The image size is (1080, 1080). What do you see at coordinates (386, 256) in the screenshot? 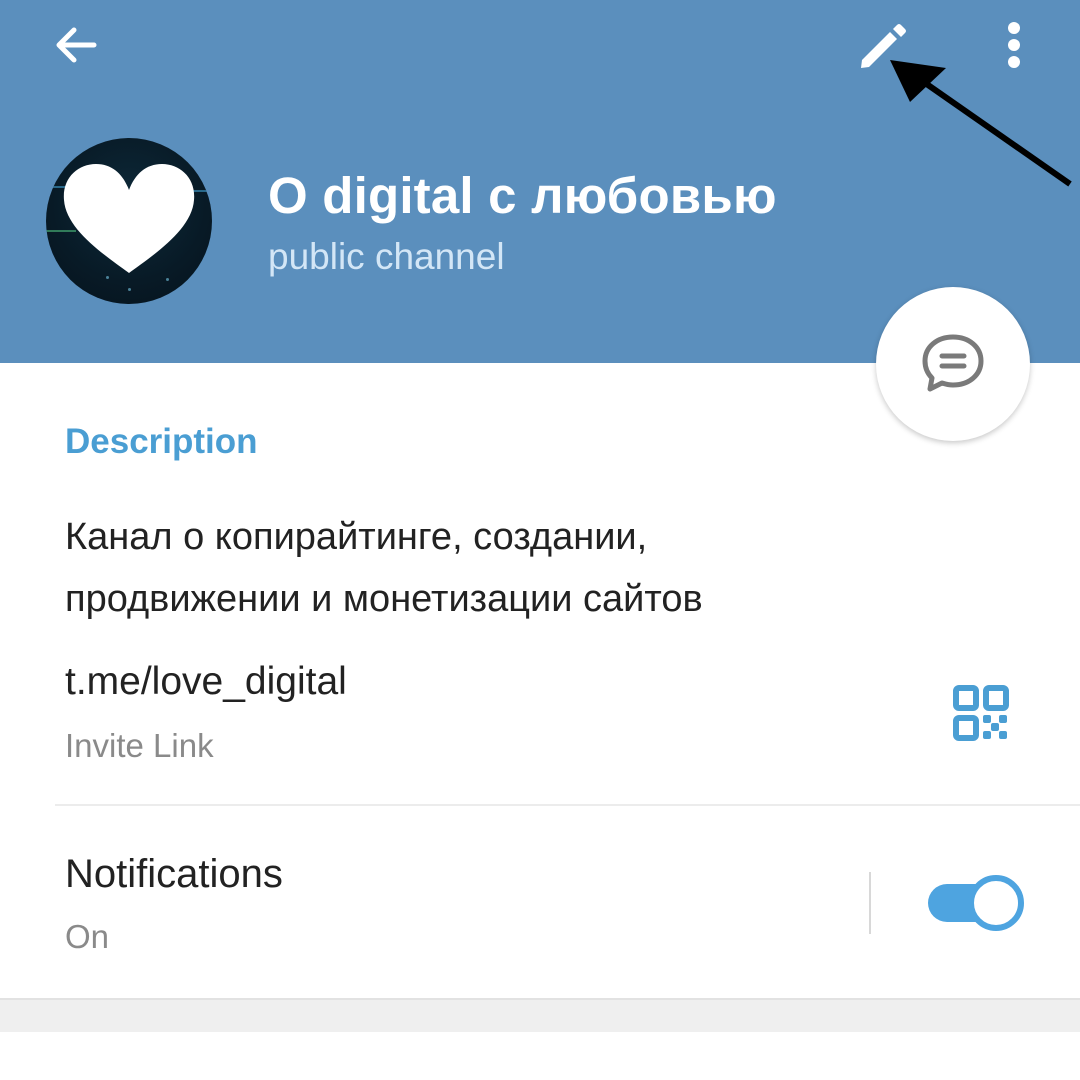
I see `channel-type: public channel` at bounding box center [386, 256].